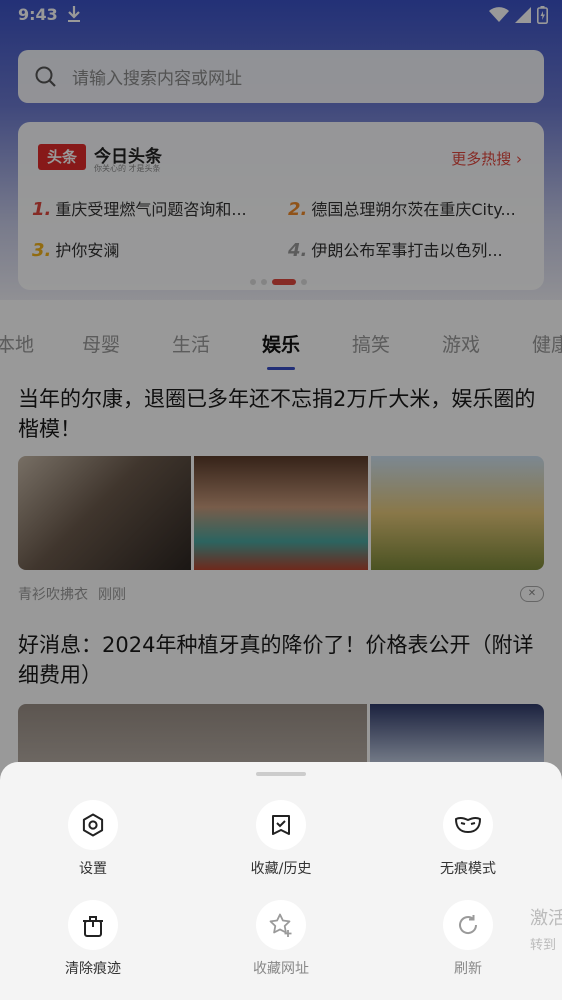 The image size is (562, 1000). I want to click on action-label: 收藏/历史, so click(281, 869).